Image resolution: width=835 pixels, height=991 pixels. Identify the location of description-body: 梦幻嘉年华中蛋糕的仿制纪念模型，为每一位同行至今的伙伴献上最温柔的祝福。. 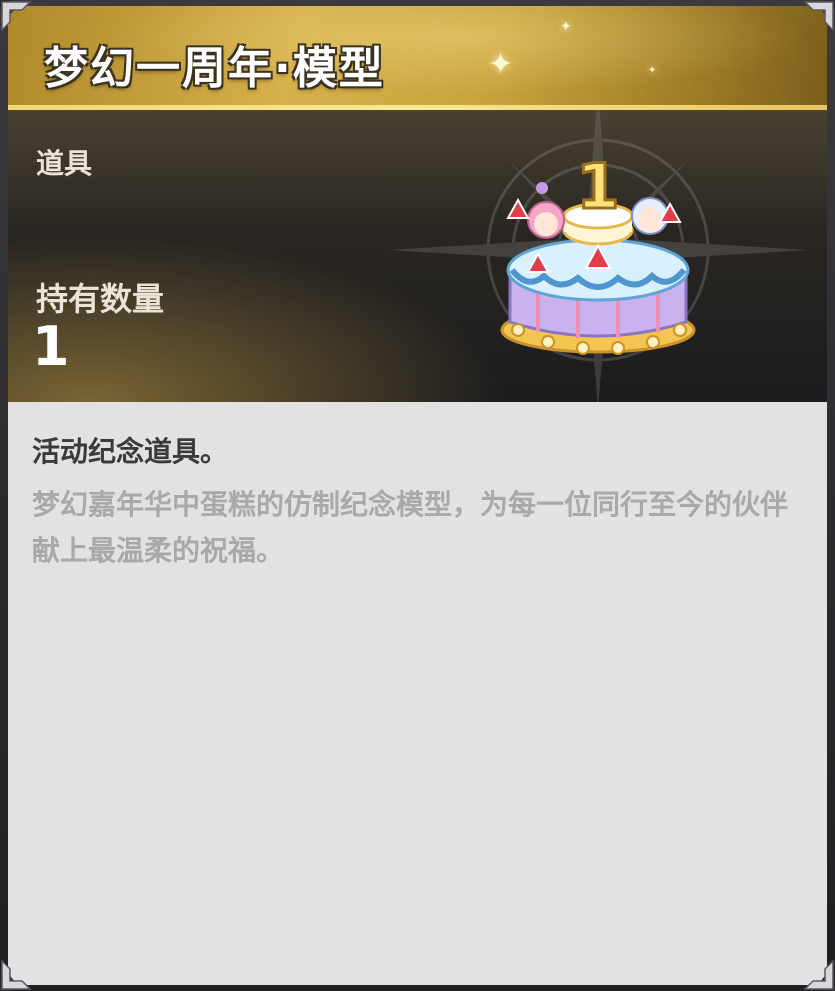
(410, 527).